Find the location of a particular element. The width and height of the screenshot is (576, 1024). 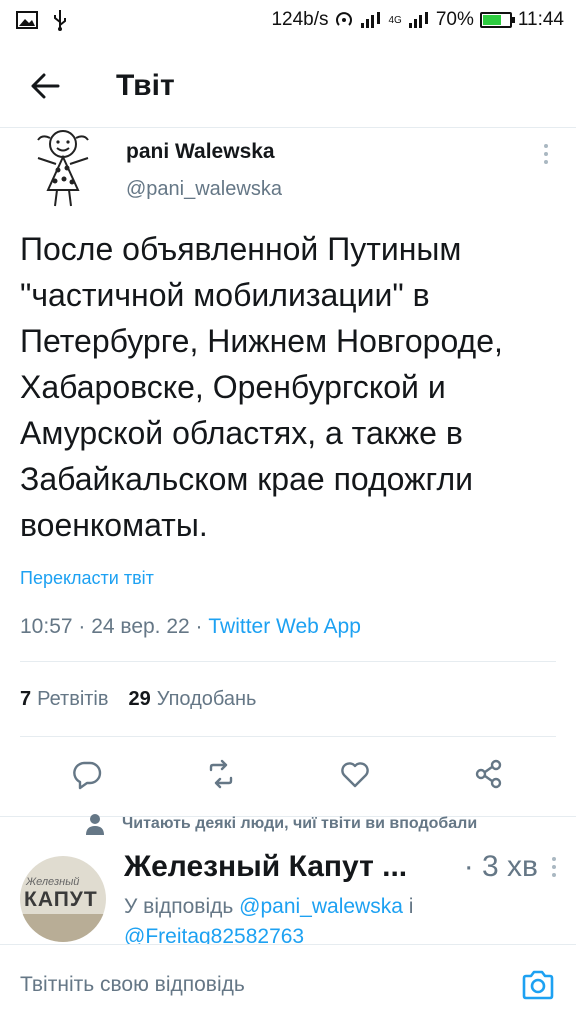

battery-percent: 70% is located at coordinates (454, 19).